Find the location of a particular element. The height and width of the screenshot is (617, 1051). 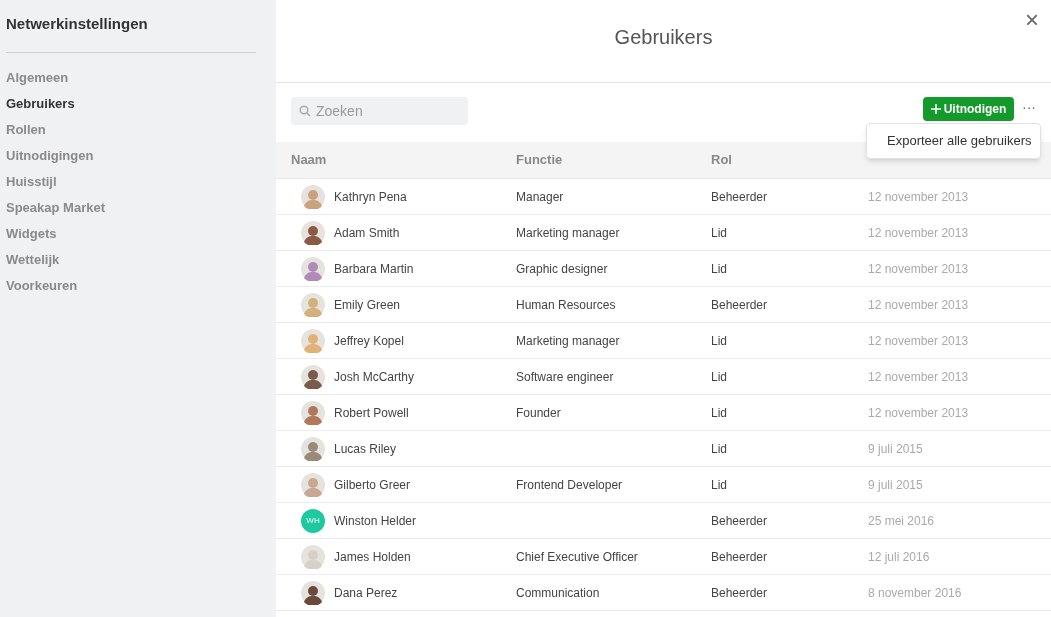

user-name: Lucas Riley is located at coordinates (365, 449).